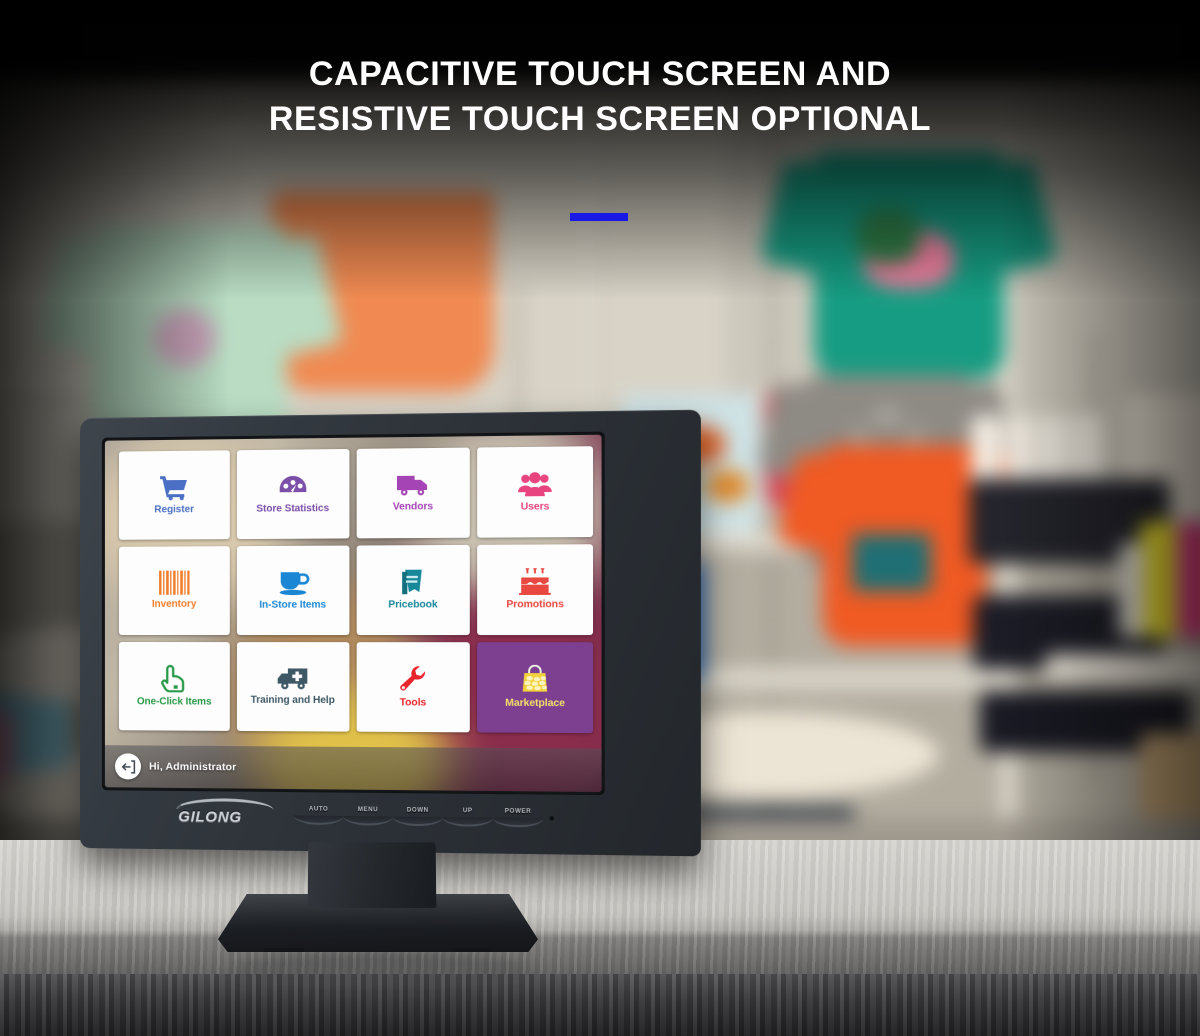  What do you see at coordinates (292, 701) in the screenshot?
I see `tile-label: Training and Help` at bounding box center [292, 701].